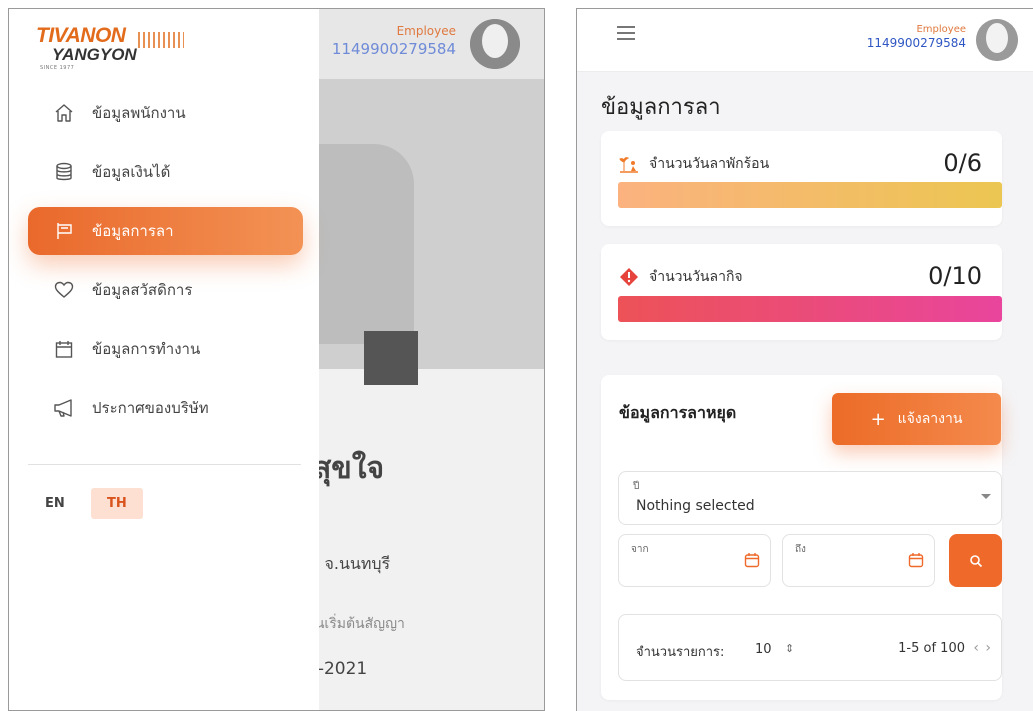  What do you see at coordinates (393, 49) in the screenshot?
I see `background-employee-code: 1149900279584` at bounding box center [393, 49].